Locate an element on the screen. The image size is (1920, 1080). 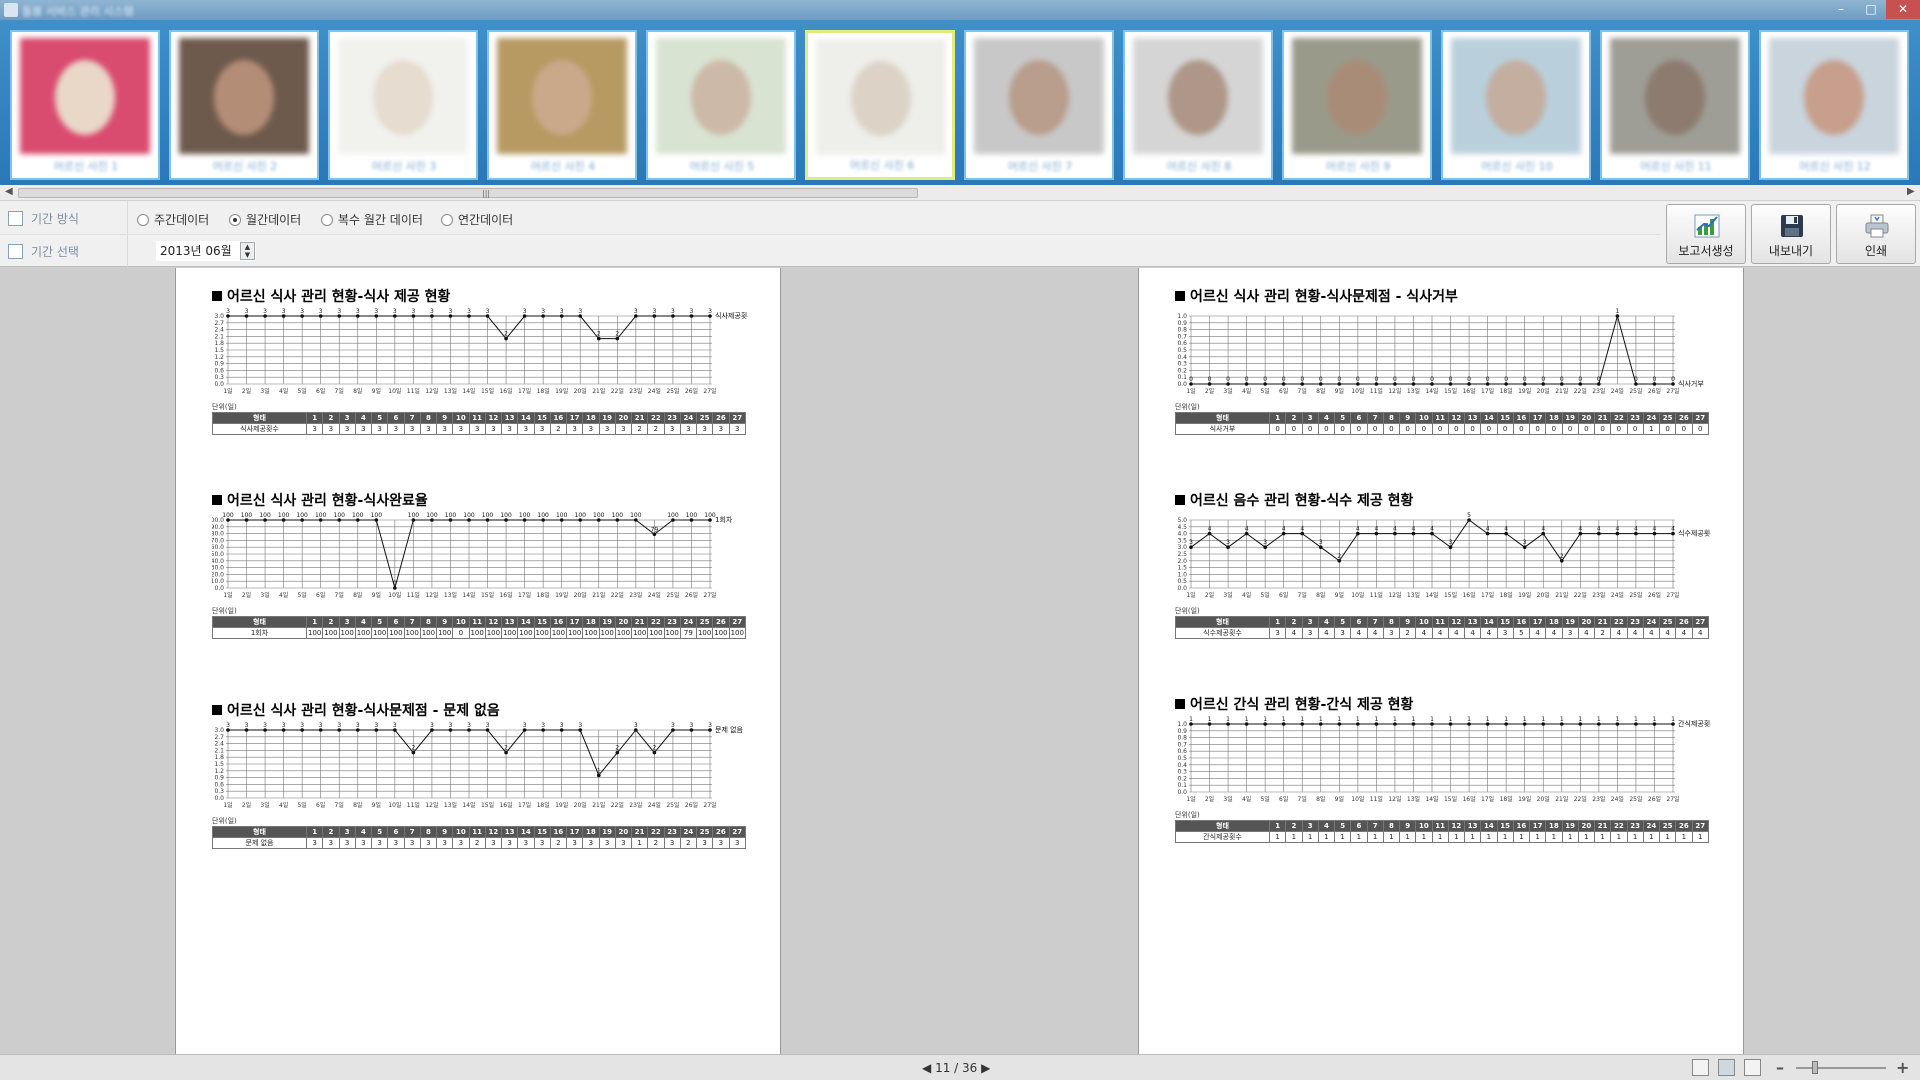
export-button: 내보내기 is located at coordinates (1791, 234).